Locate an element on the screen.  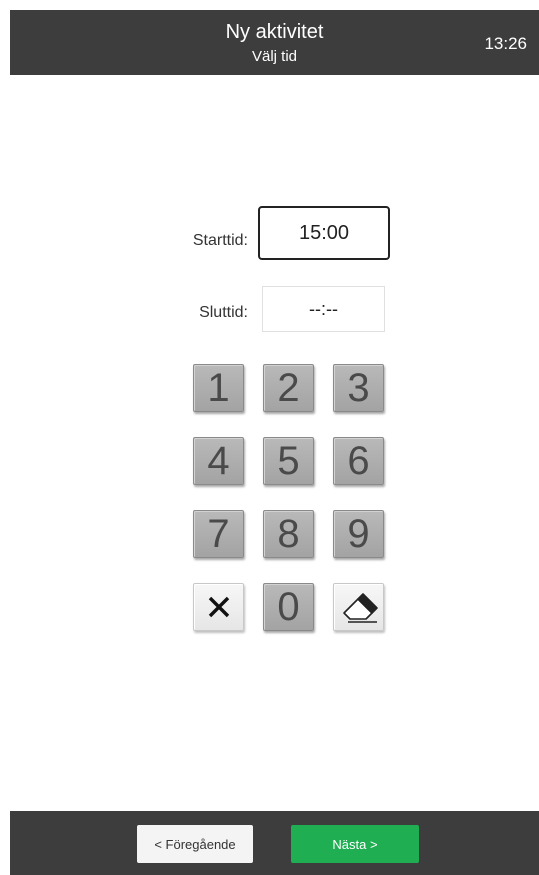
erase-button is located at coordinates (358, 607).